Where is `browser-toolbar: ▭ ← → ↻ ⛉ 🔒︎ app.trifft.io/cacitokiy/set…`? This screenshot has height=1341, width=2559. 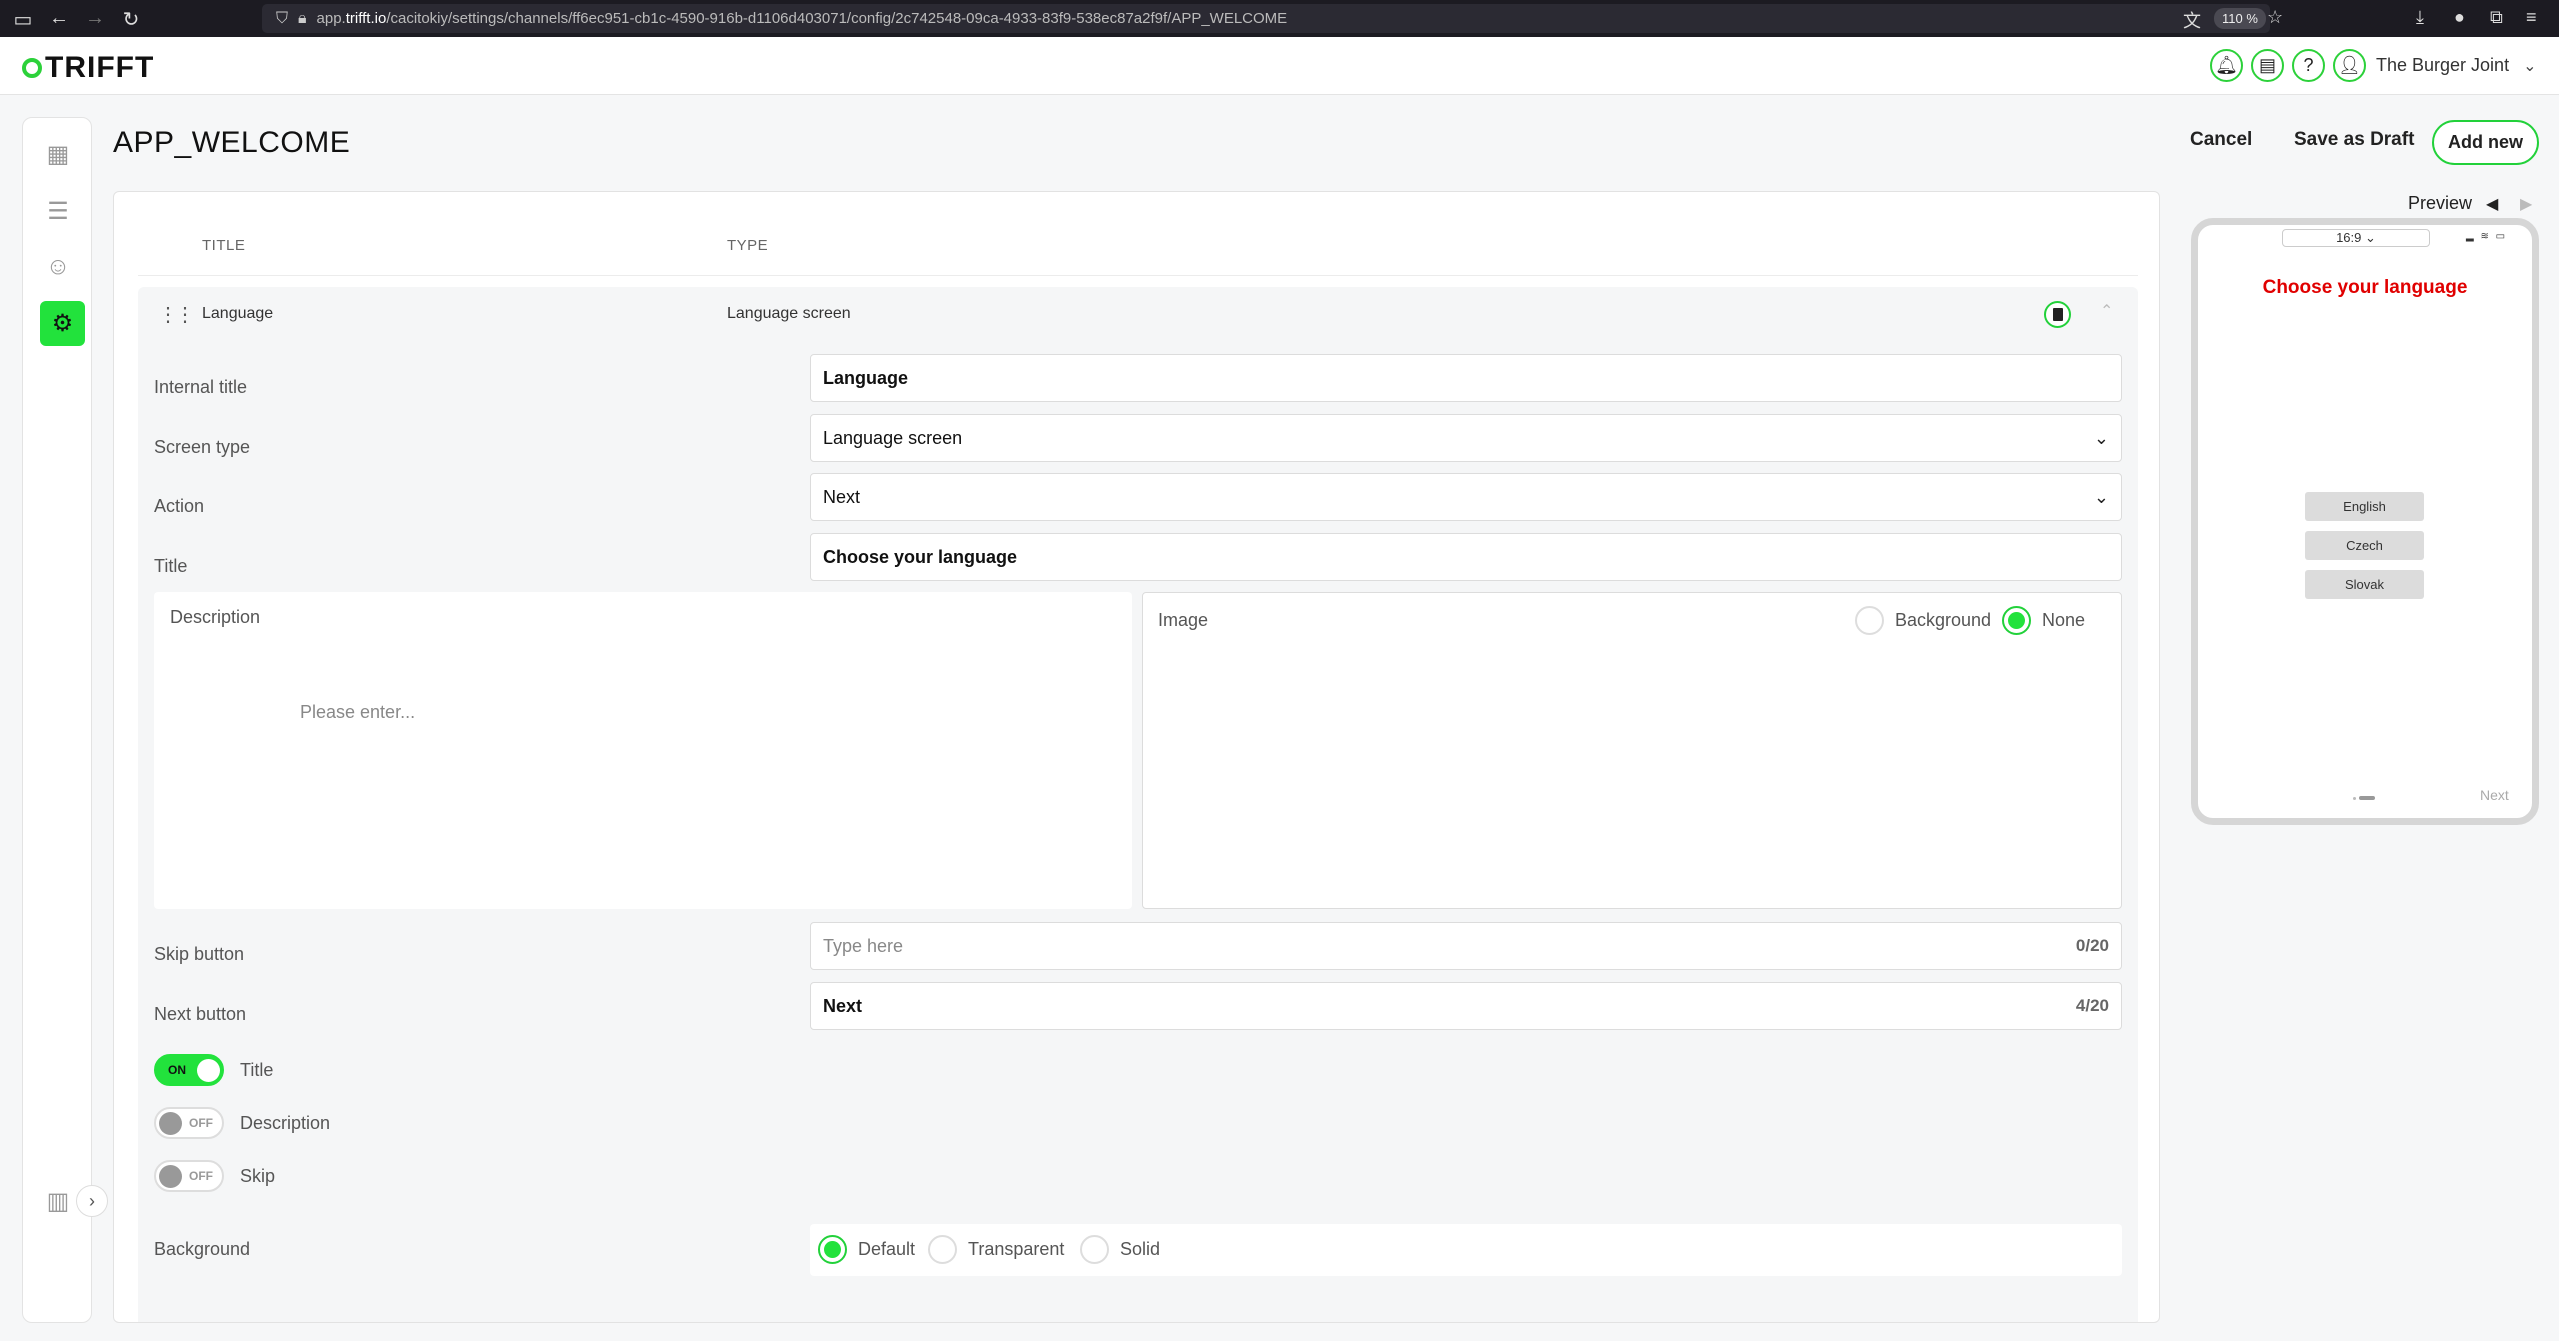
browser-toolbar: ▭ ← → ↻ ⛉ 🔒︎ app.trifft.io/cacitokiy/set… is located at coordinates (1279, 18).